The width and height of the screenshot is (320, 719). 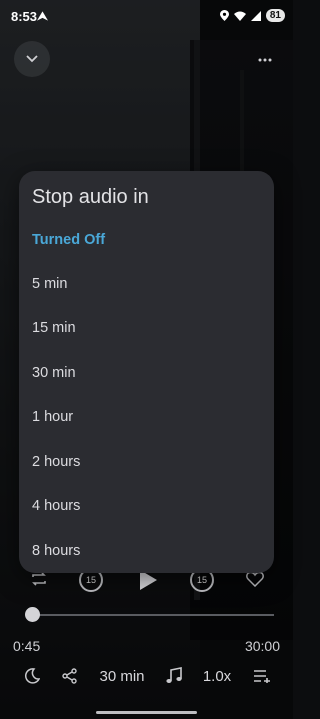 I want to click on home-indicator, so click(x=146, y=712).